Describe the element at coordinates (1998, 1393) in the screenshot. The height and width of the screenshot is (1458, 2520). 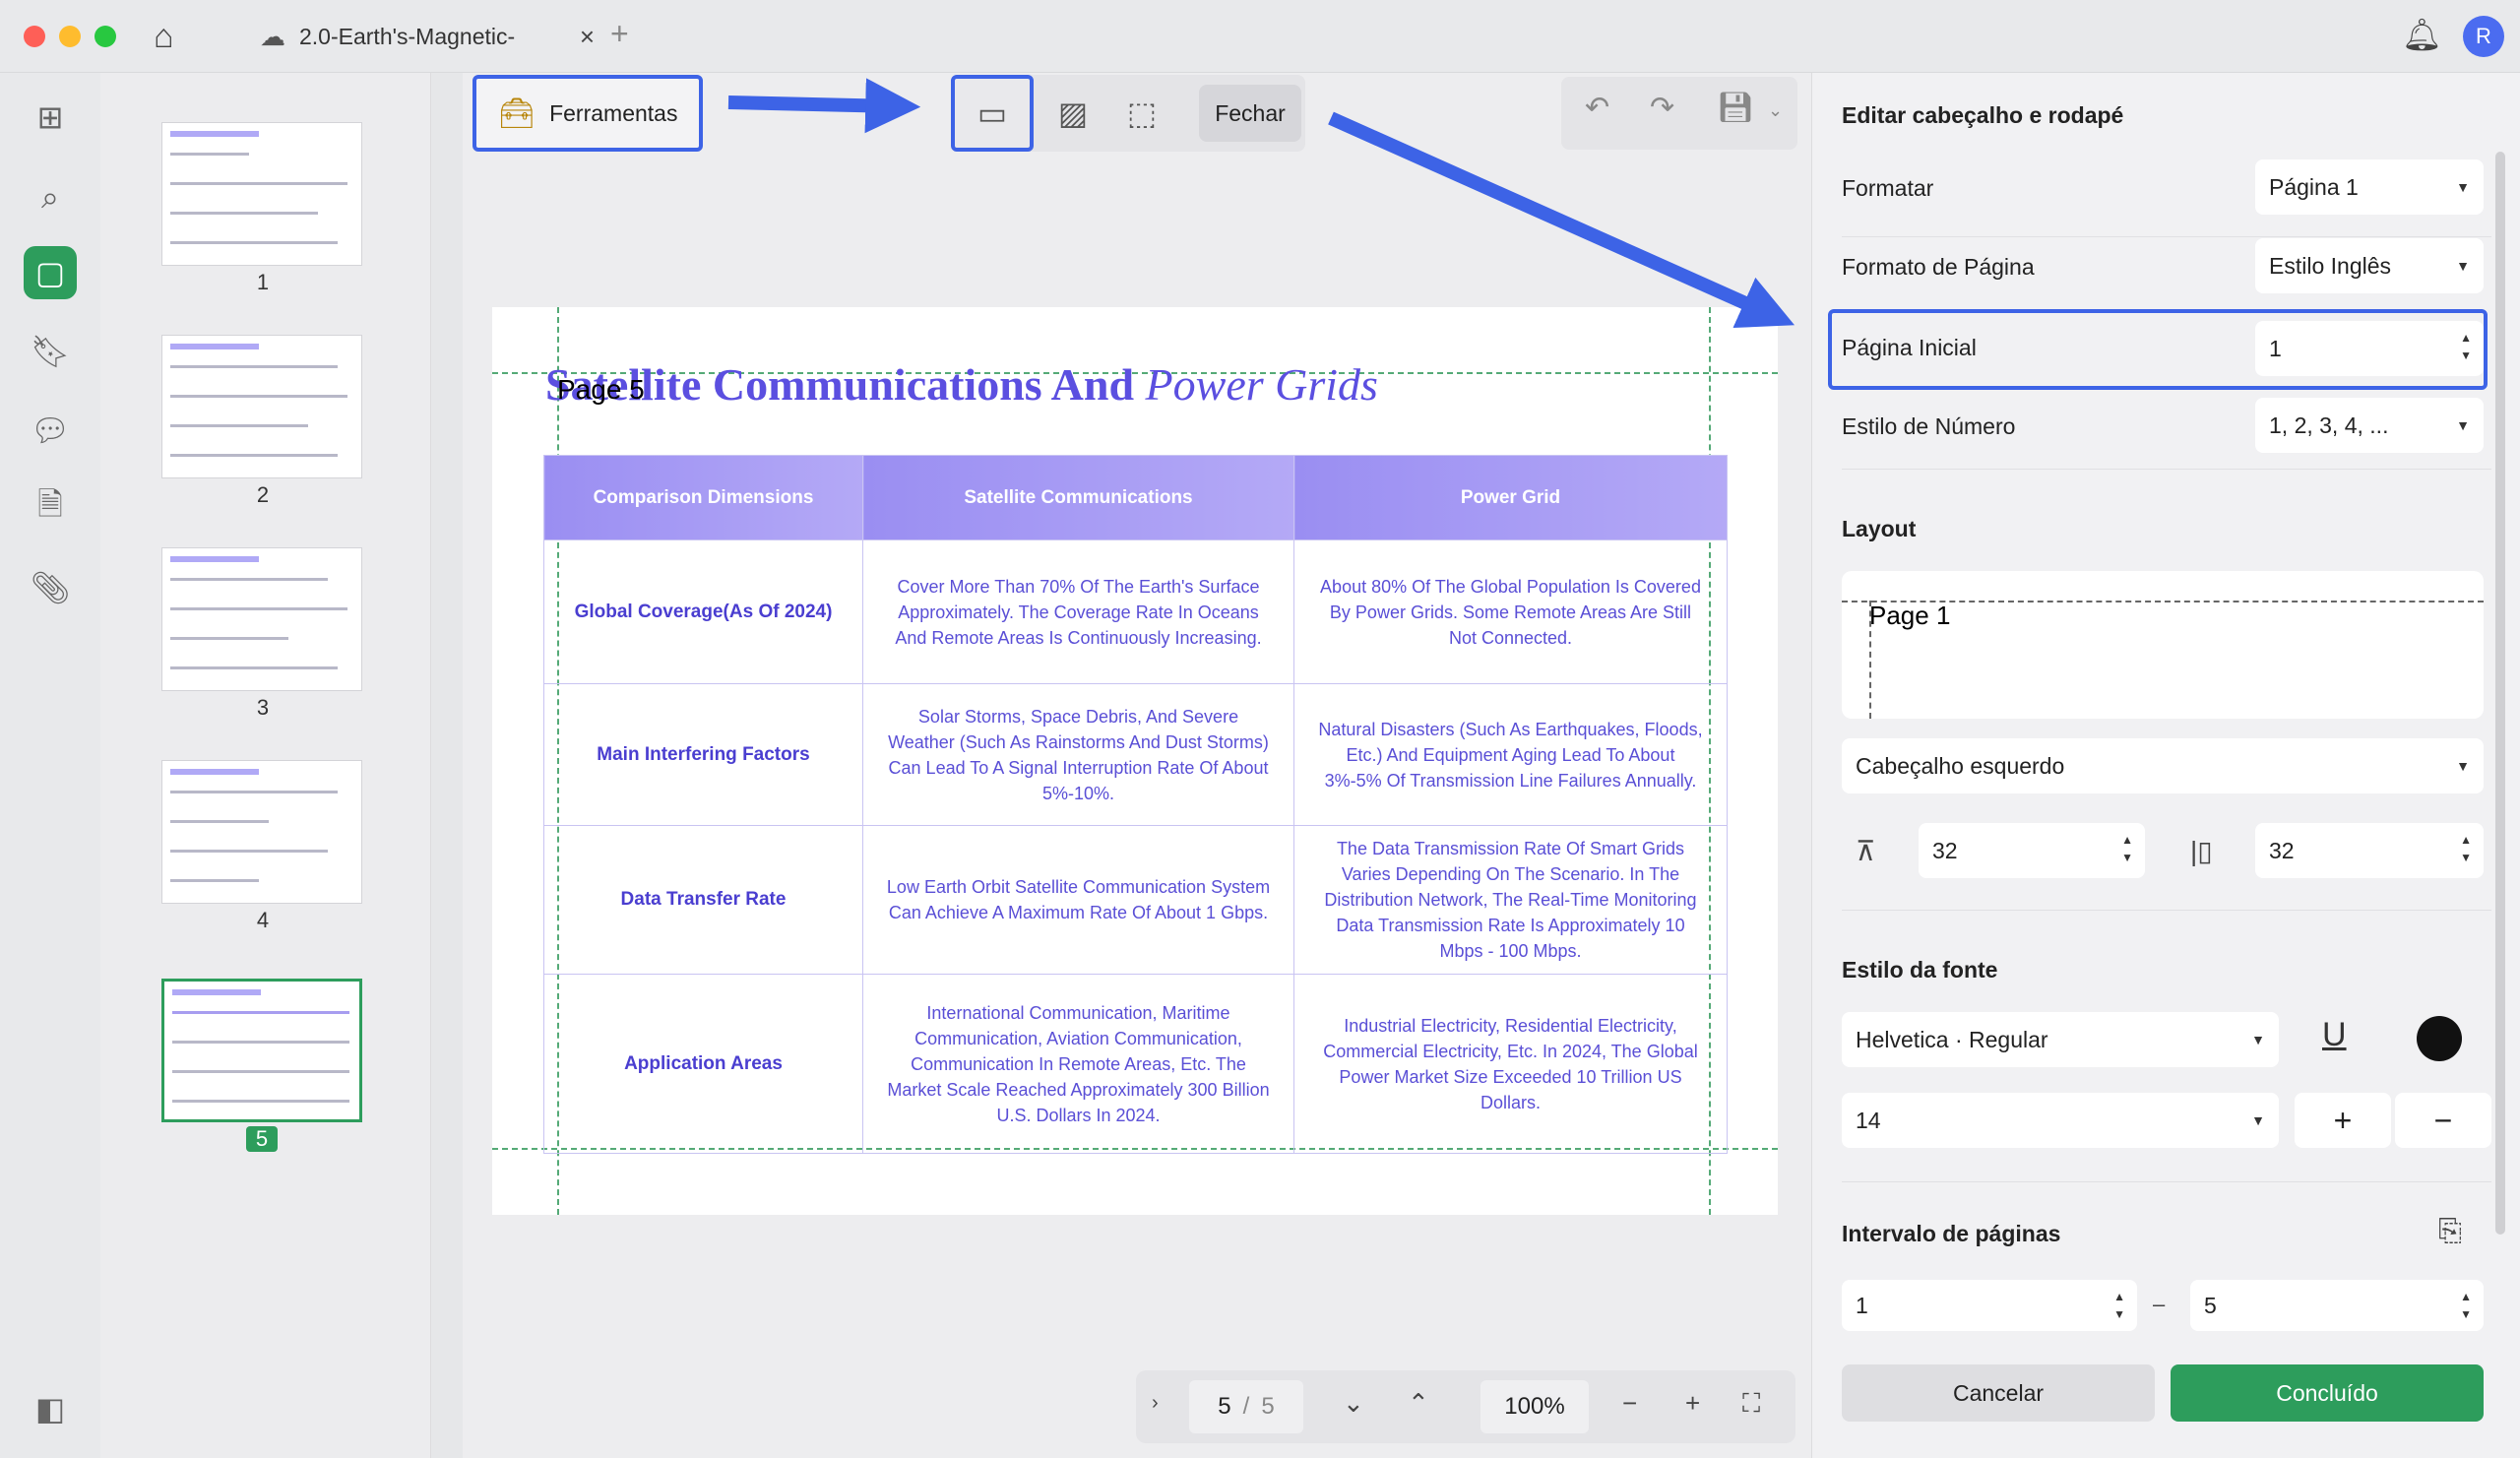
I see `cancel-button: Cancelar` at that location.